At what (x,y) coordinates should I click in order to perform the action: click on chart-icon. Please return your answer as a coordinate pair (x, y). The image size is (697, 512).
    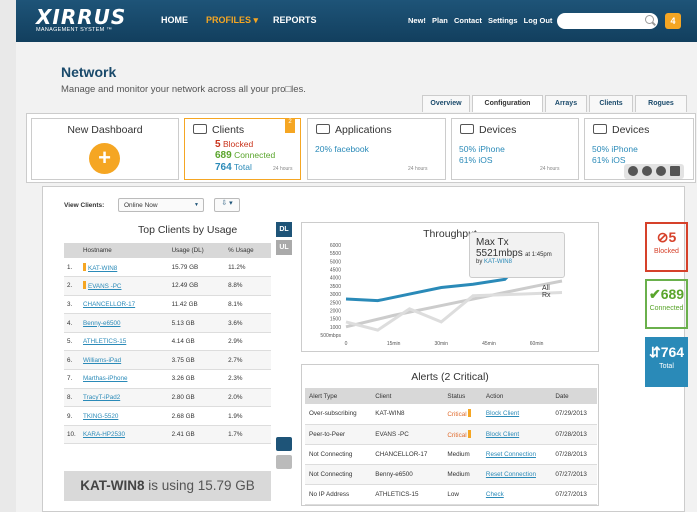
    Looking at the image, I should click on (675, 171).